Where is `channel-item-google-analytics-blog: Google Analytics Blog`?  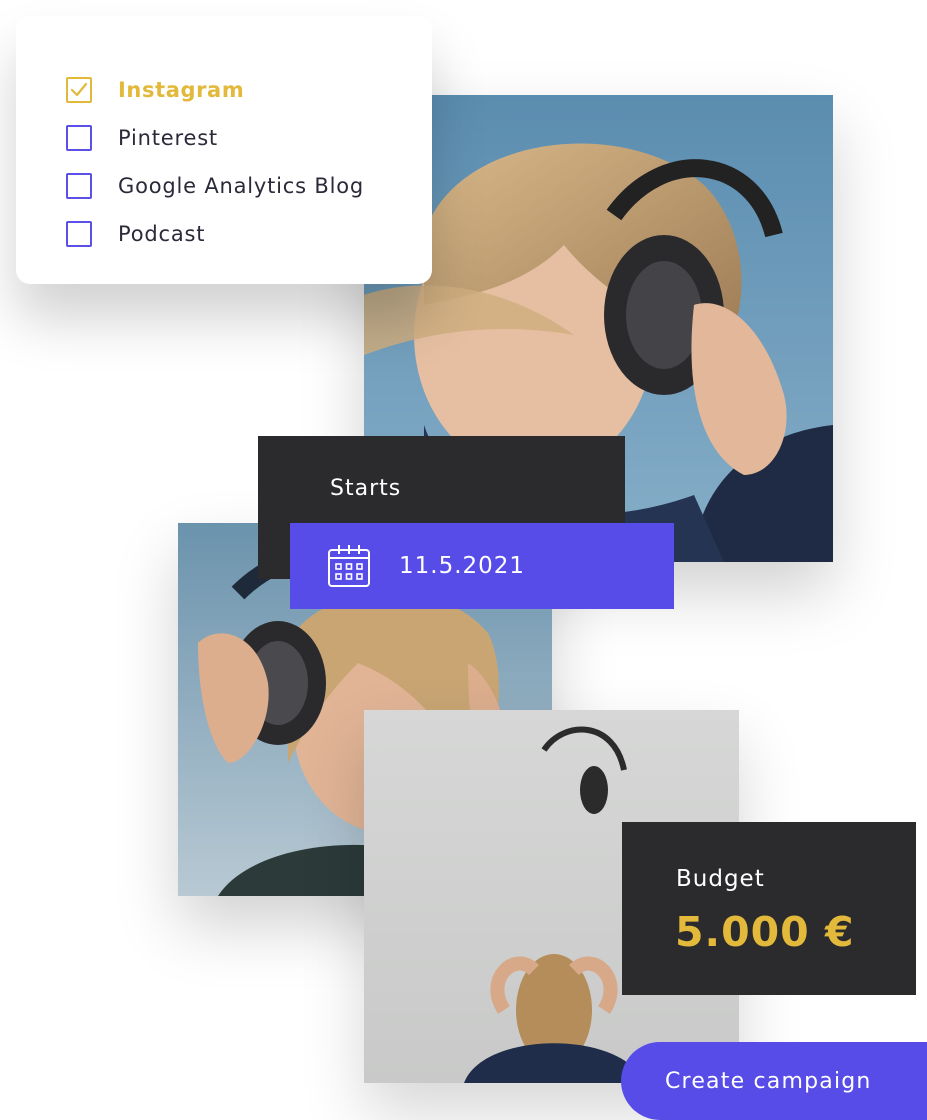 channel-item-google-analytics-blog: Google Analytics Blog is located at coordinates (215, 186).